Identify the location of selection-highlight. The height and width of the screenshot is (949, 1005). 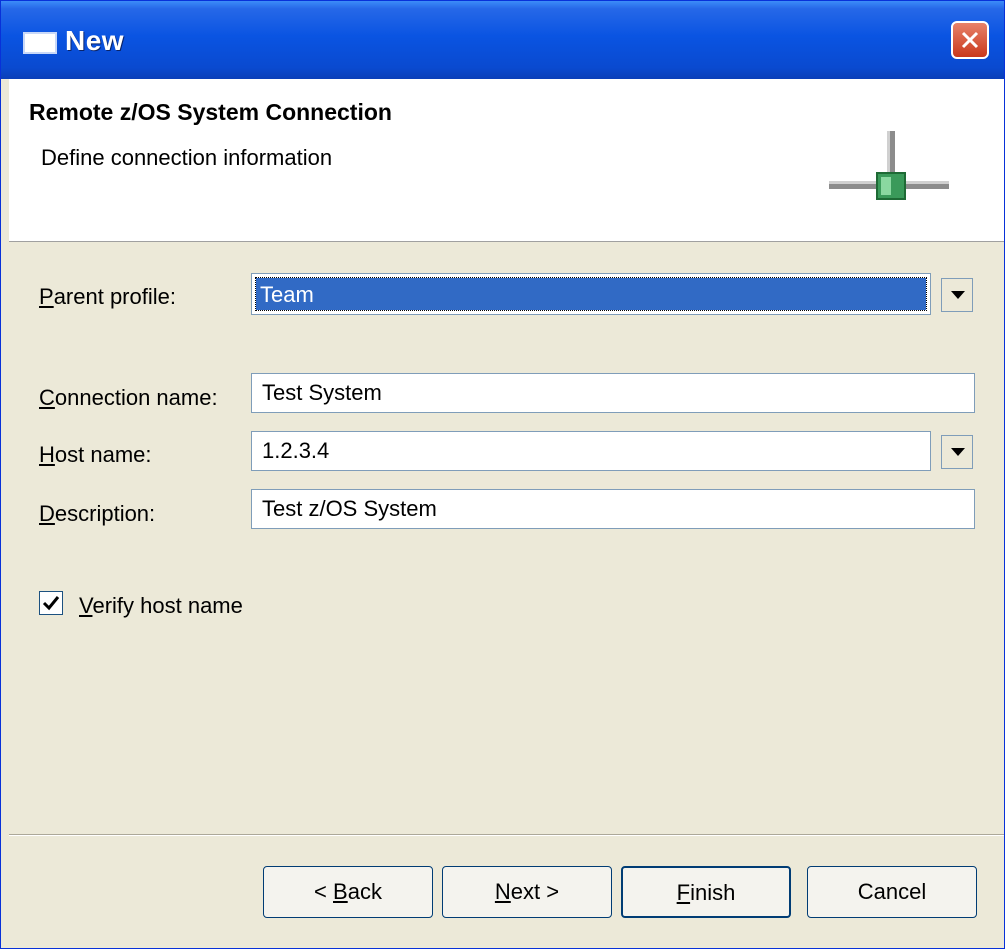
(591, 294).